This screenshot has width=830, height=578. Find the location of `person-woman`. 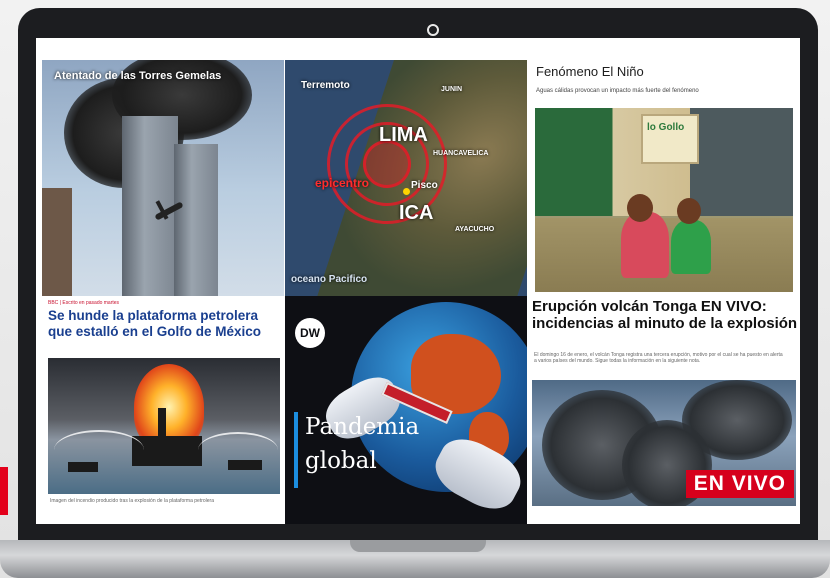

person-woman is located at coordinates (645, 245).